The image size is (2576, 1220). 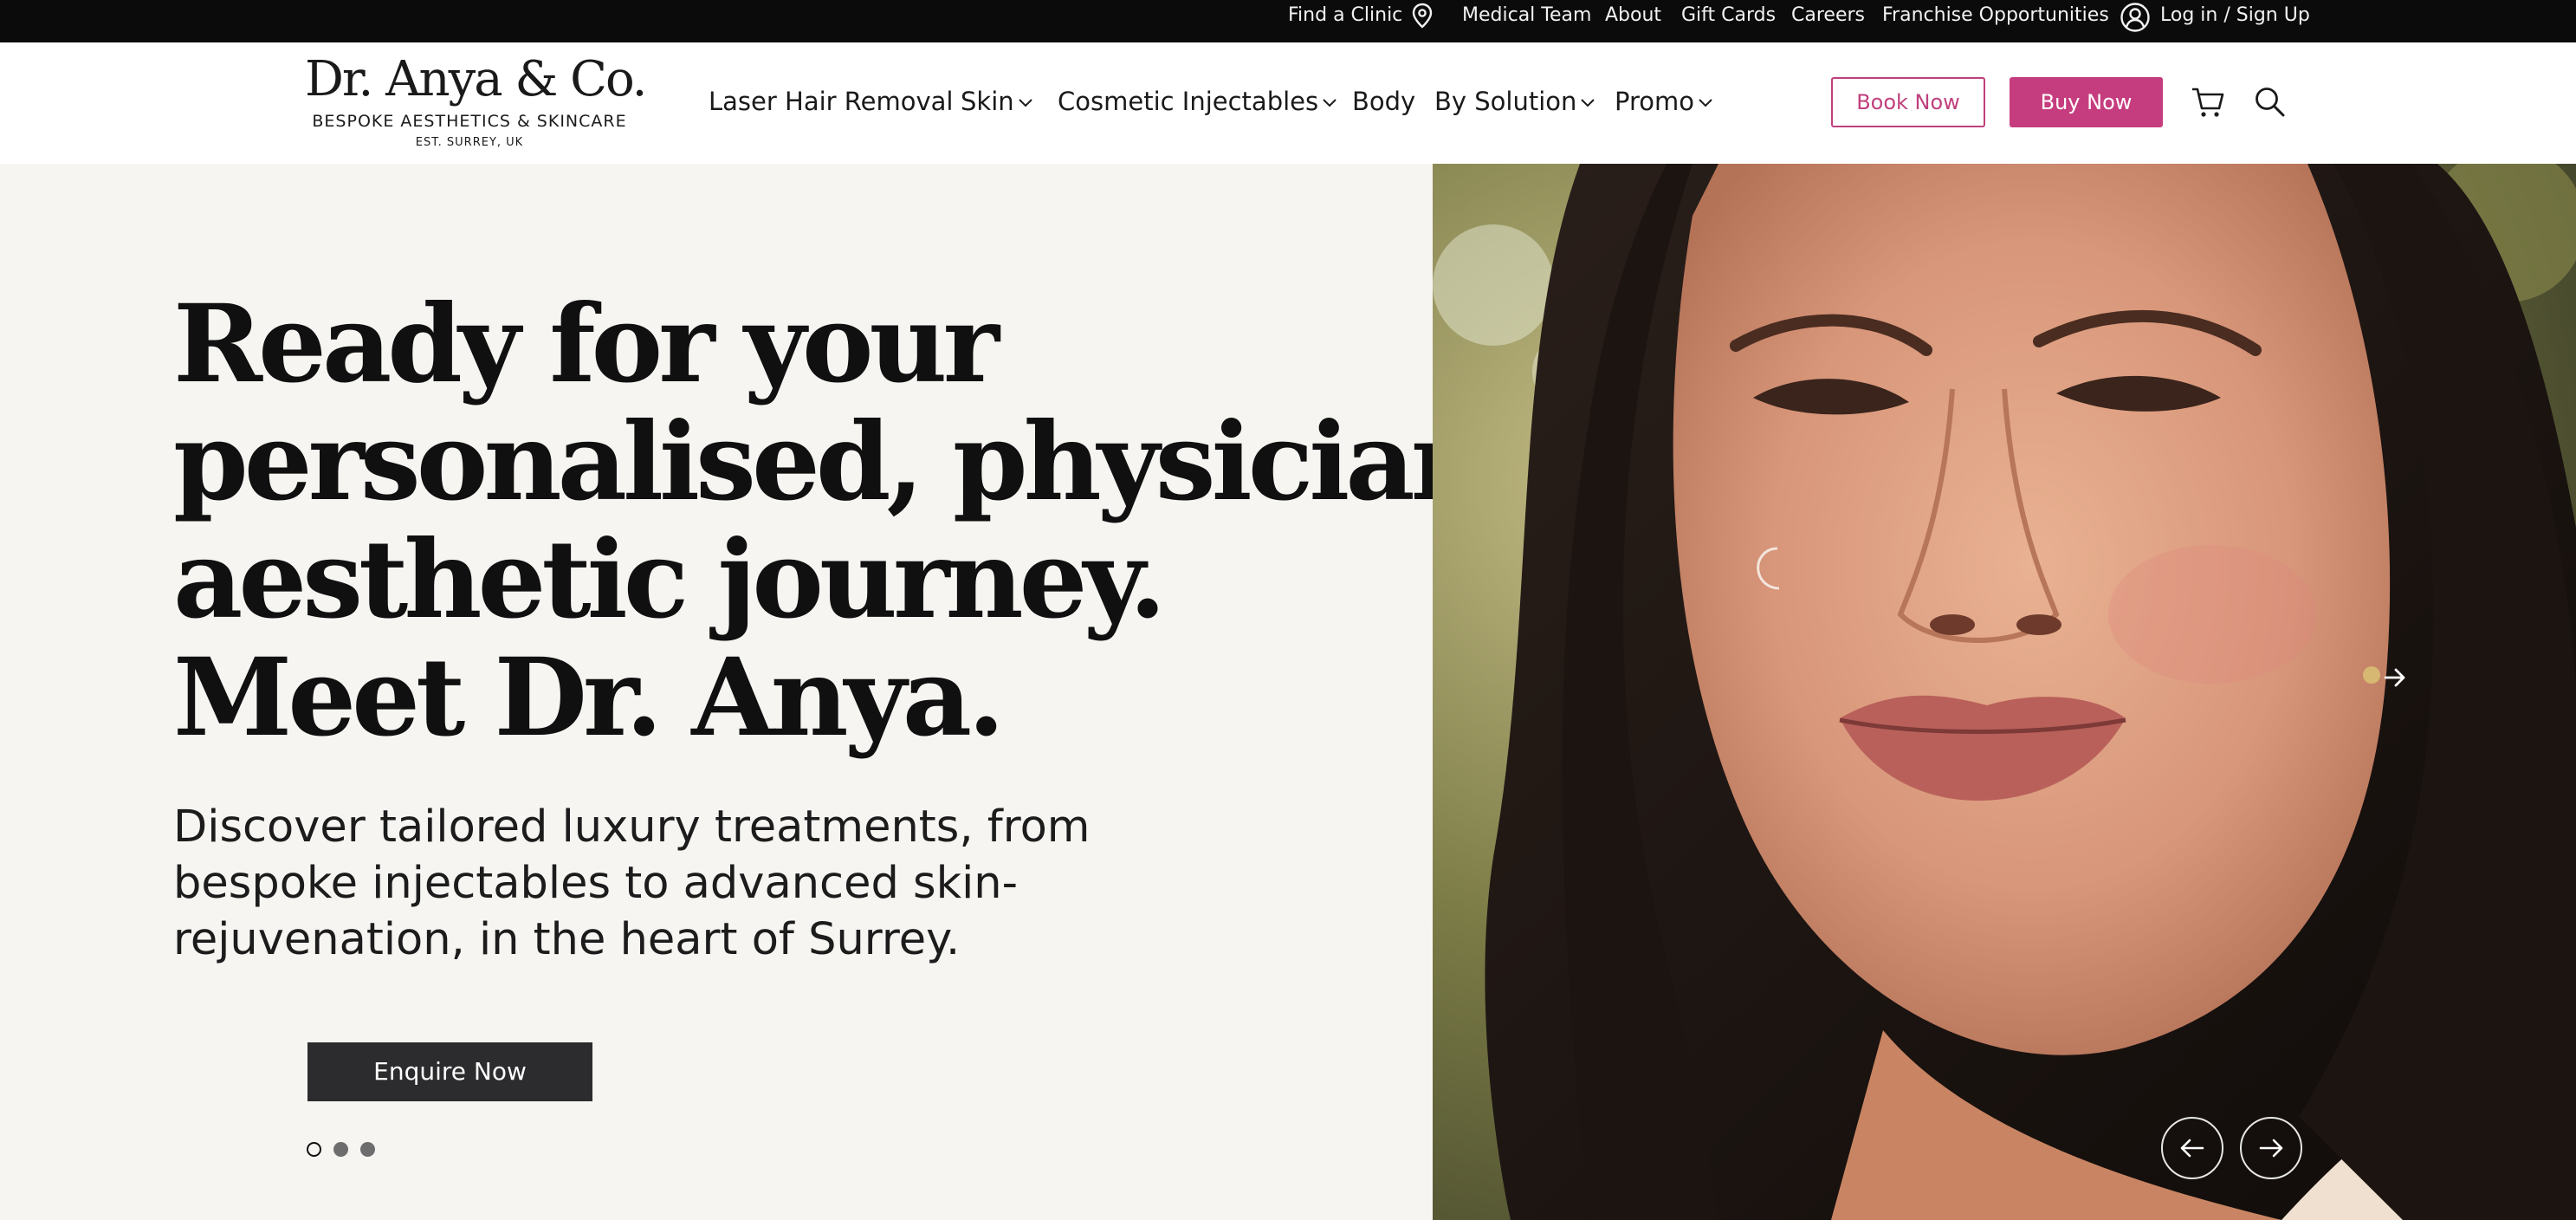 I want to click on about-link: About, so click(x=1633, y=21).